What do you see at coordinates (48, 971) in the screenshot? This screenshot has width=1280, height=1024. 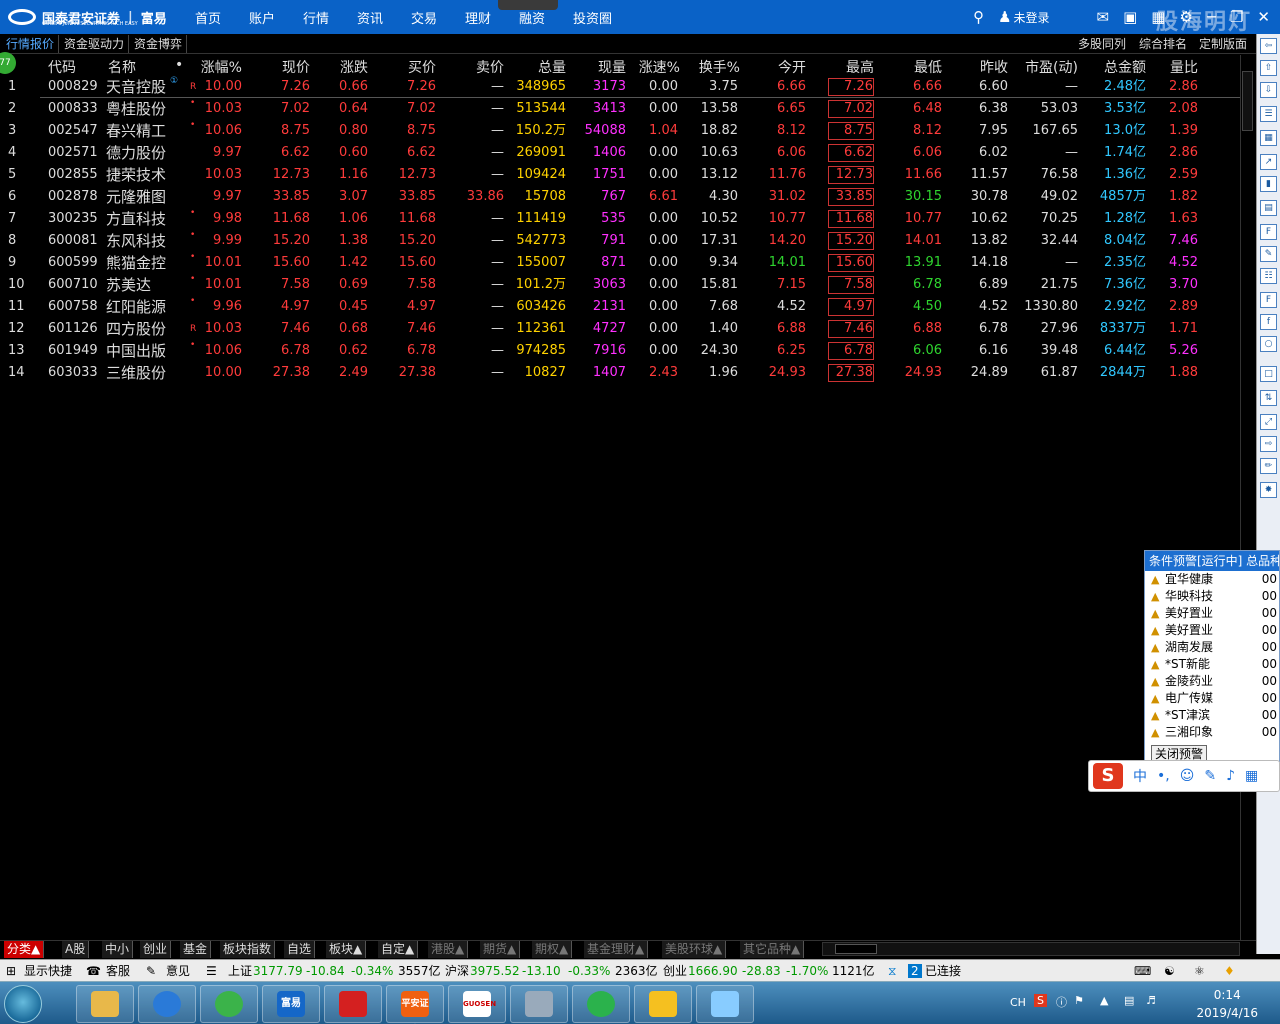 I see `show-shortcut: 显示快捷` at bounding box center [48, 971].